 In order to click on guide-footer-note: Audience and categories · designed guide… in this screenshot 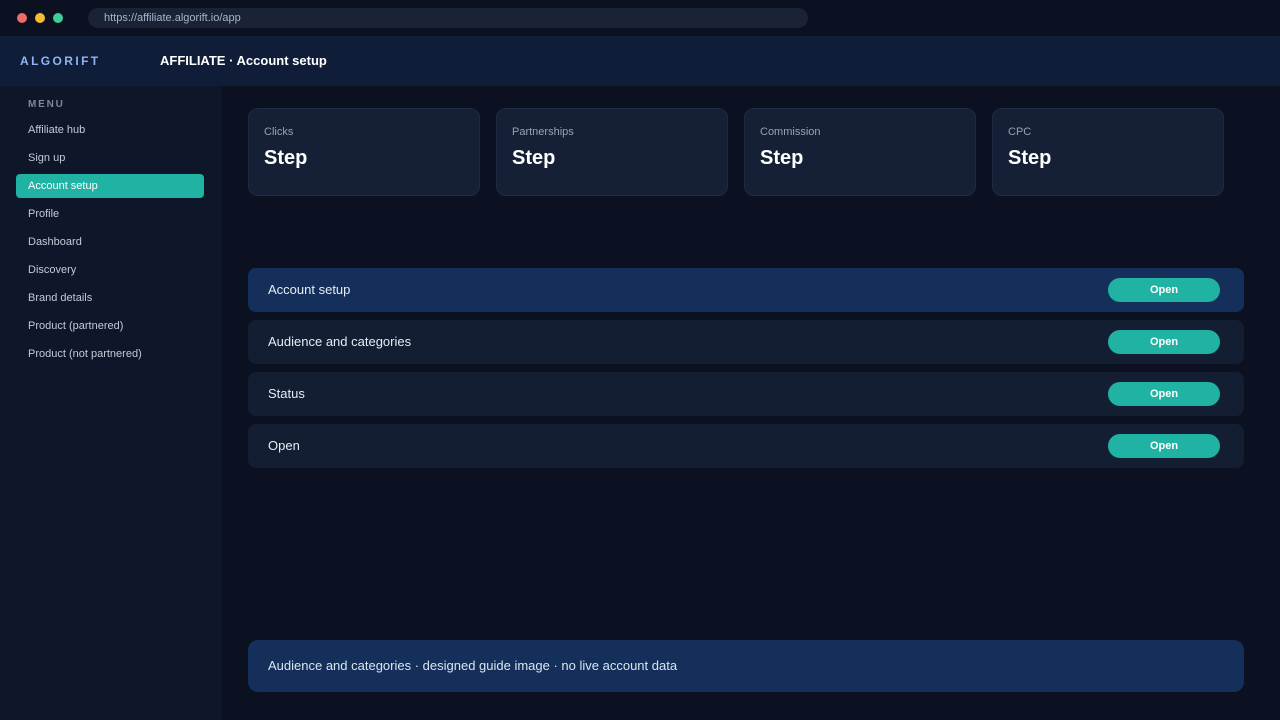, I will do `click(746, 666)`.